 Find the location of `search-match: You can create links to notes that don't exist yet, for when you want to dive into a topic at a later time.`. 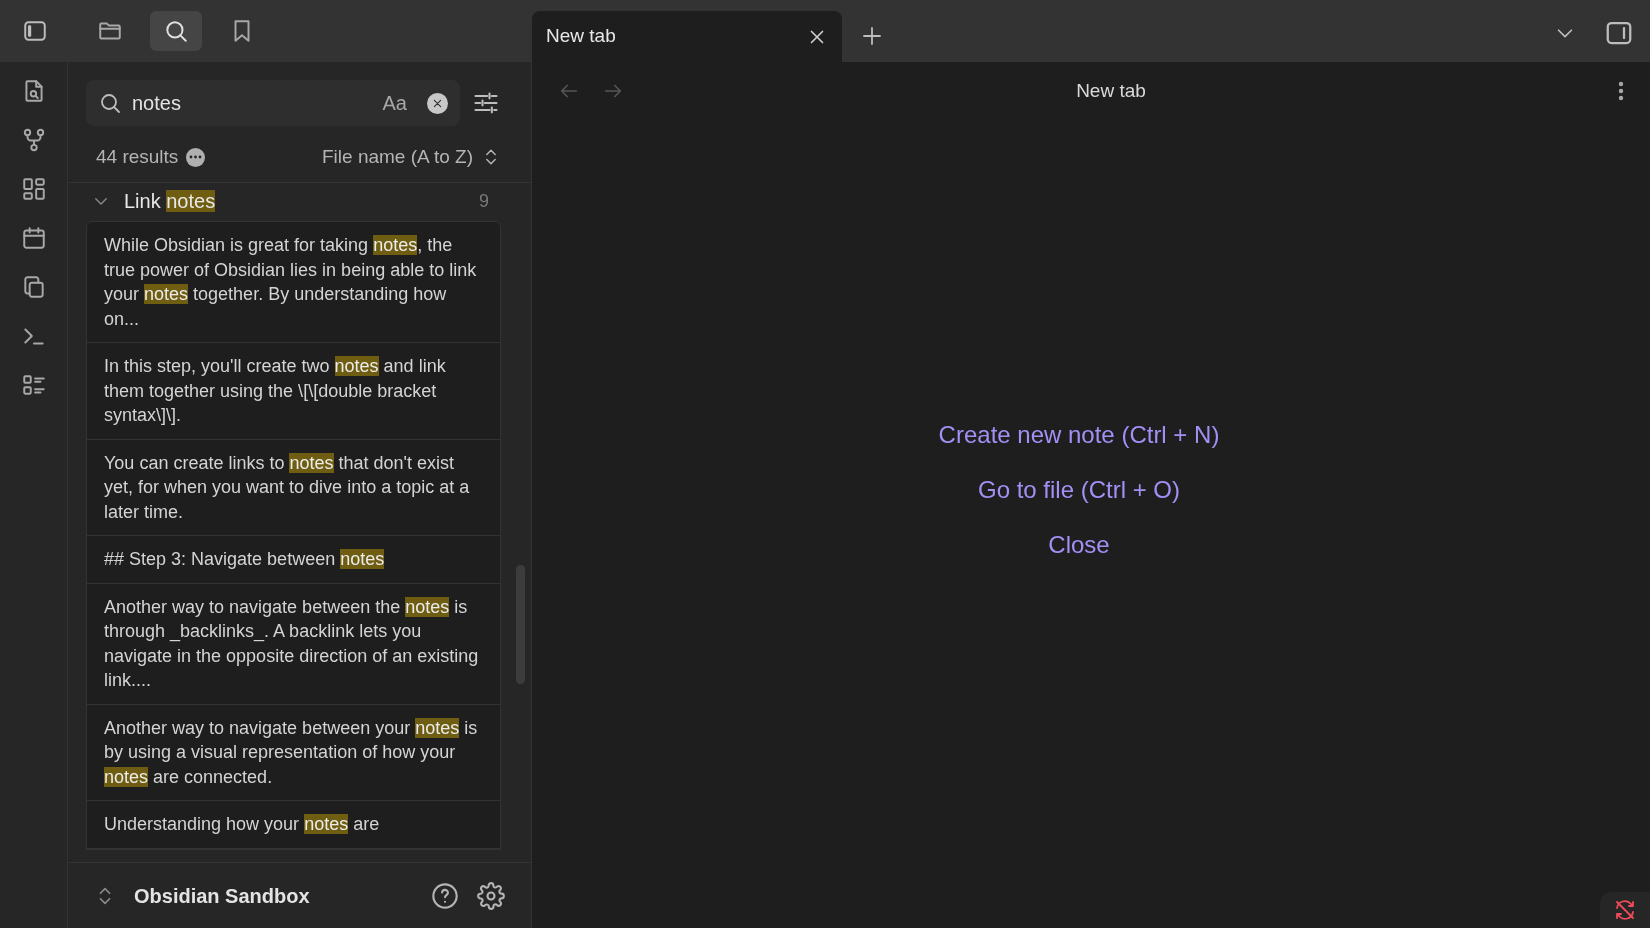

search-match: You can create links to notes that don't exist yet, for when you want to dive into a topic at a later time. is located at coordinates (293, 487).